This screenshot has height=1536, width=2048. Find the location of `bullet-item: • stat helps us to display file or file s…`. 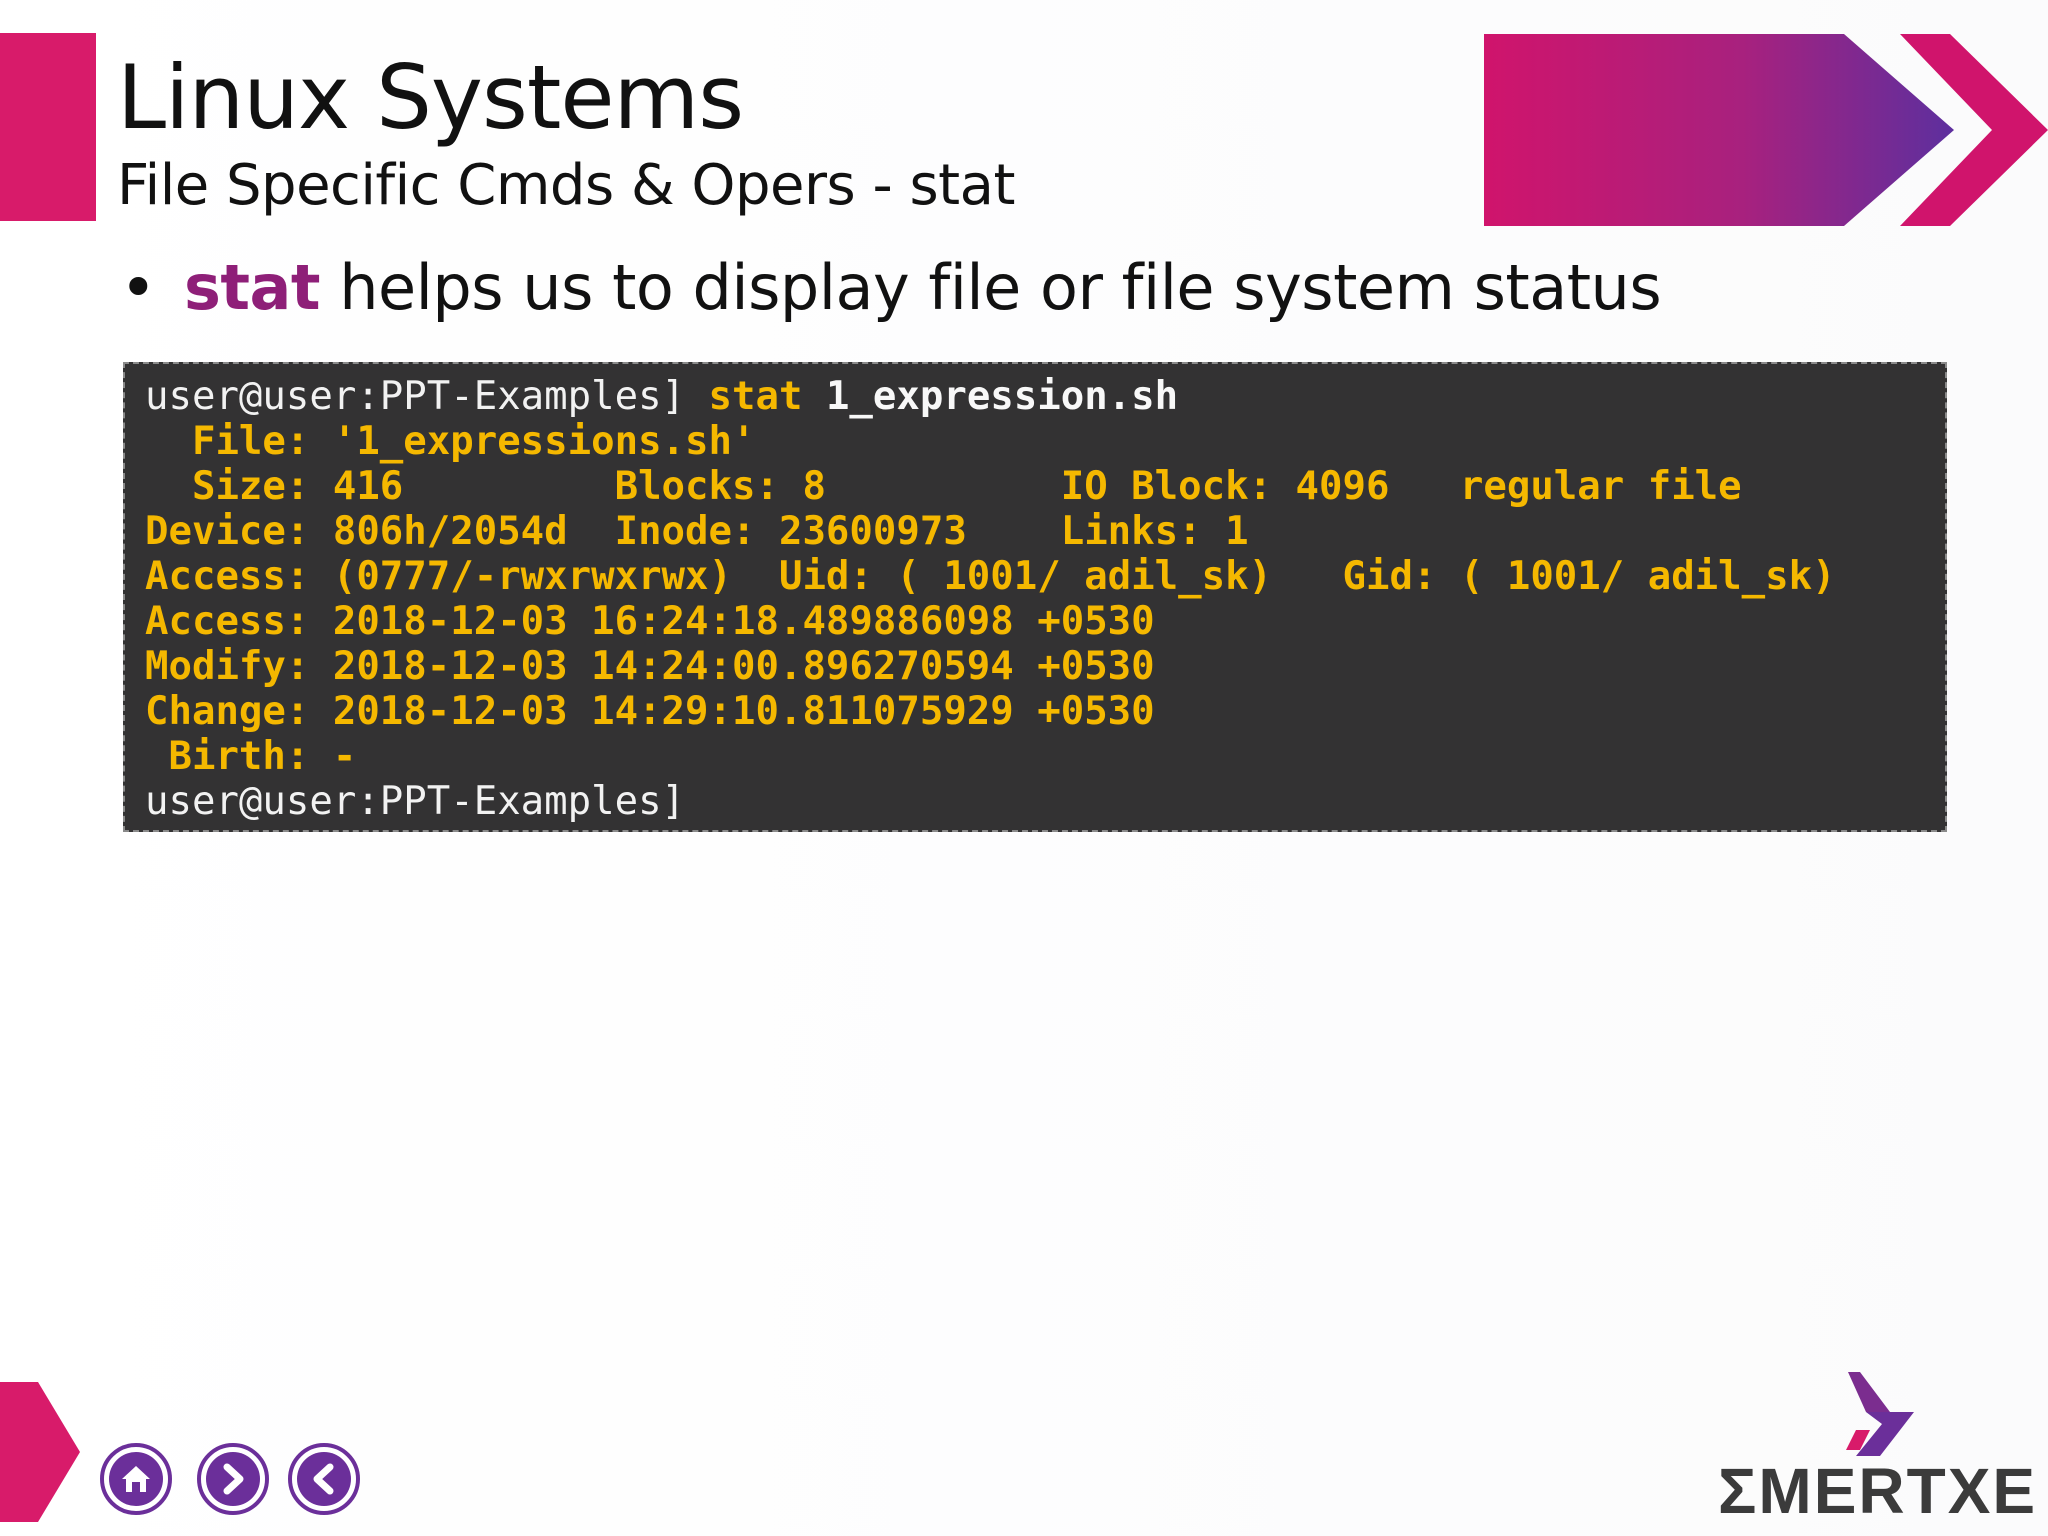

bullet-item: • stat helps us to display file or file s… is located at coordinates (891, 288).